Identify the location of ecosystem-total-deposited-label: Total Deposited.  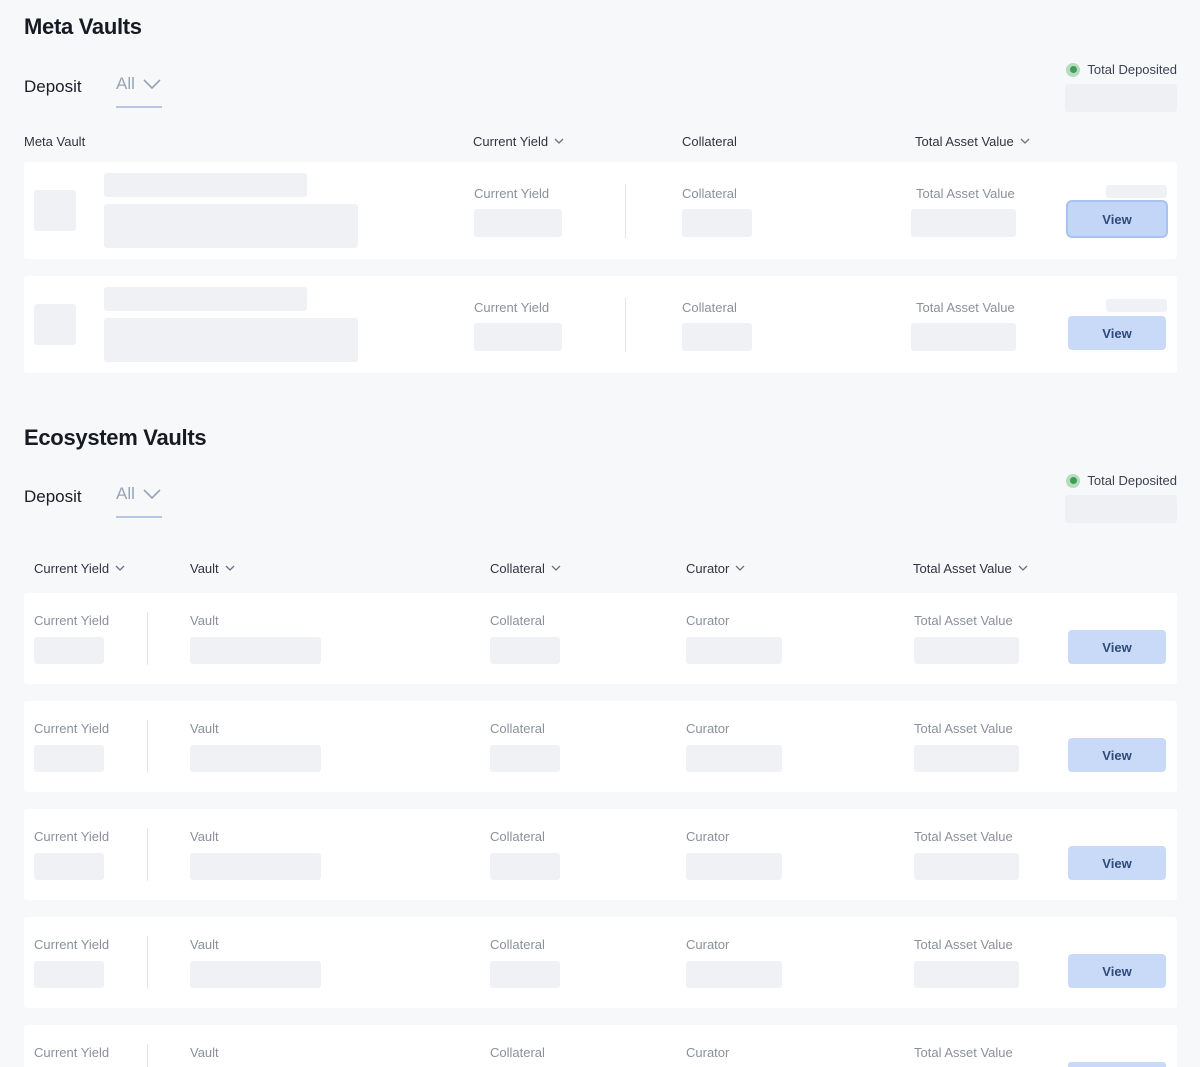
(1132, 480).